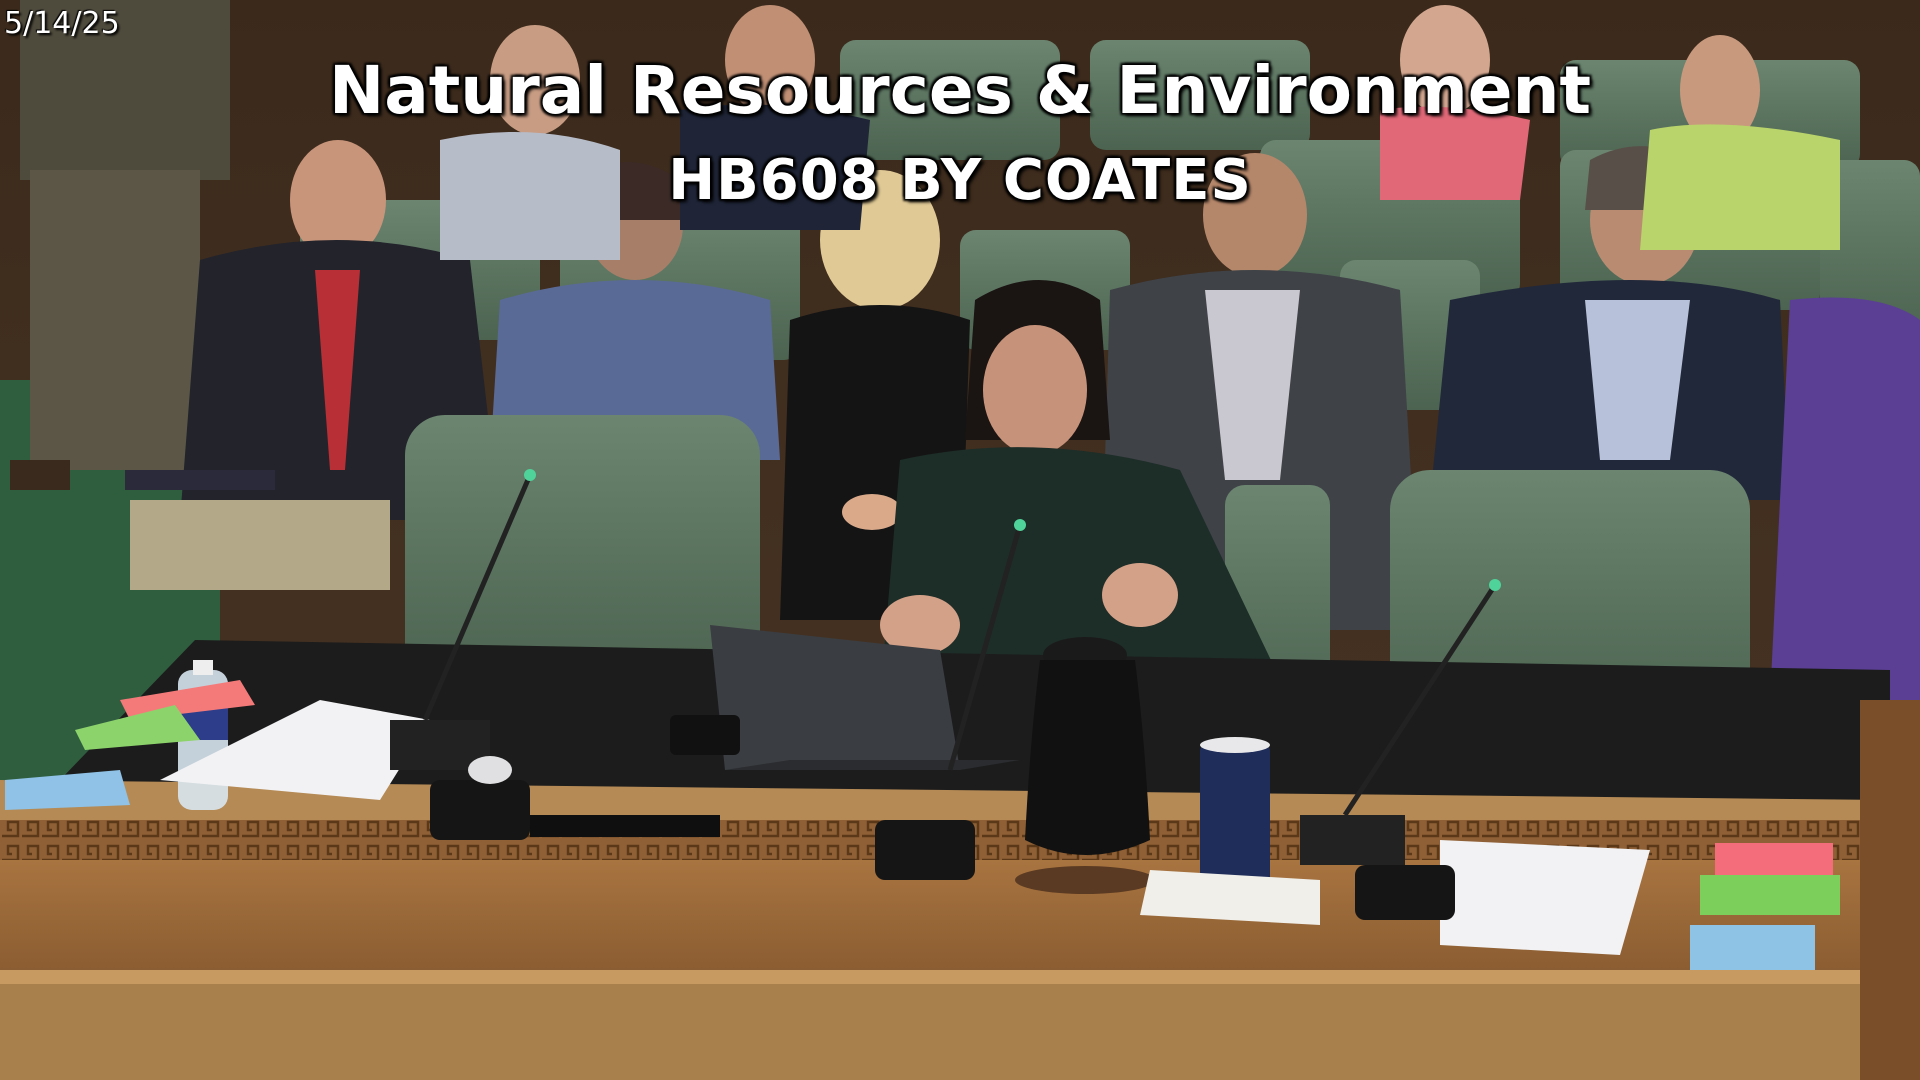 This screenshot has width=1920, height=1080. I want to click on date-stamp: 5/14/25, so click(62, 23).